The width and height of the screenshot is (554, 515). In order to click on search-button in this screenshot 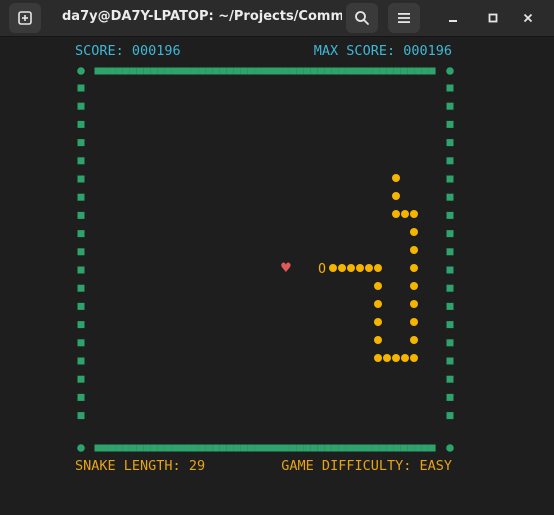, I will do `click(362, 18)`.